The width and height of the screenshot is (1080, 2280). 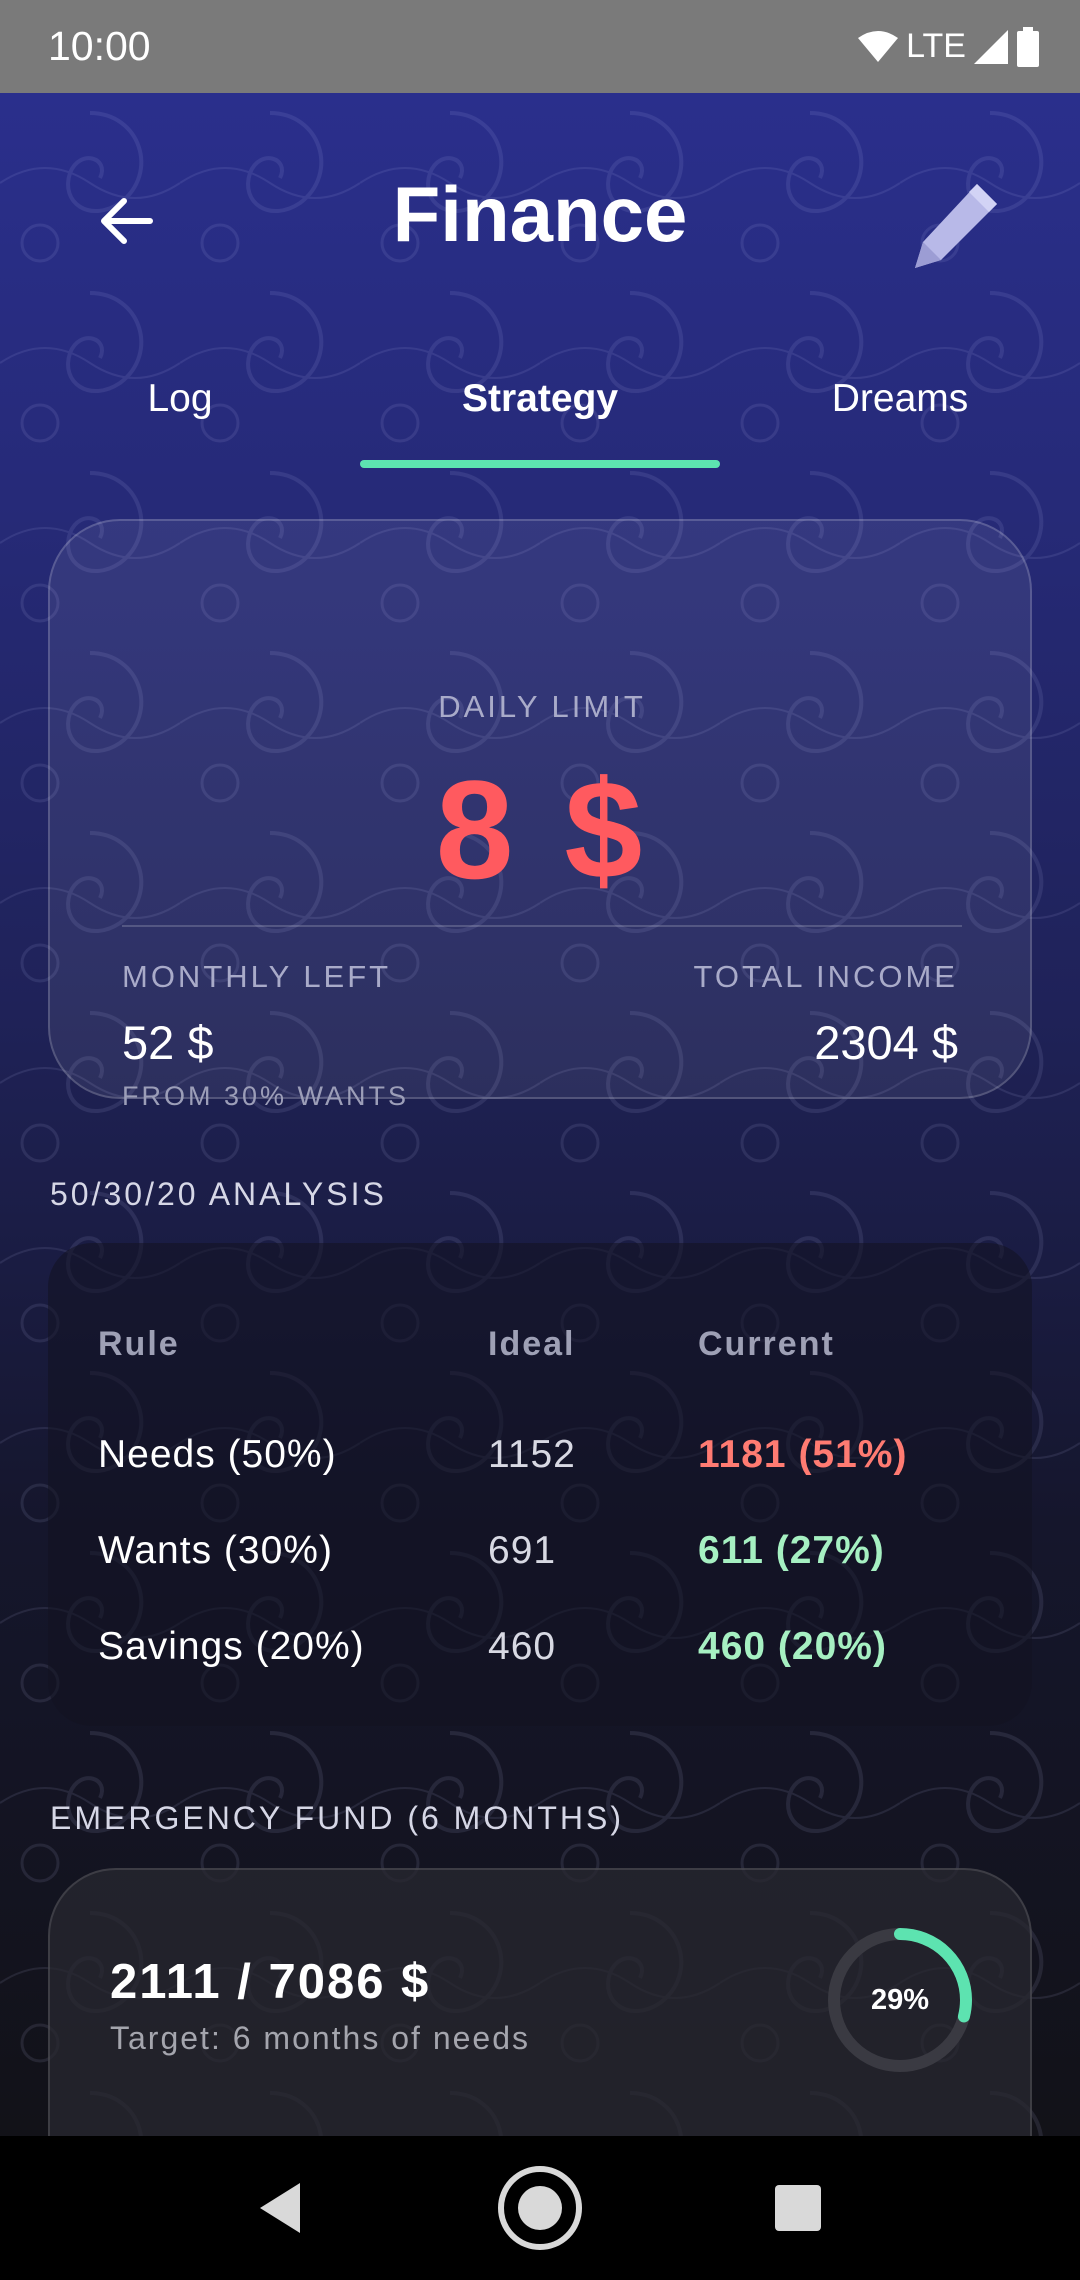 I want to click on status-bar: 10:00 LTE, so click(x=540, y=46).